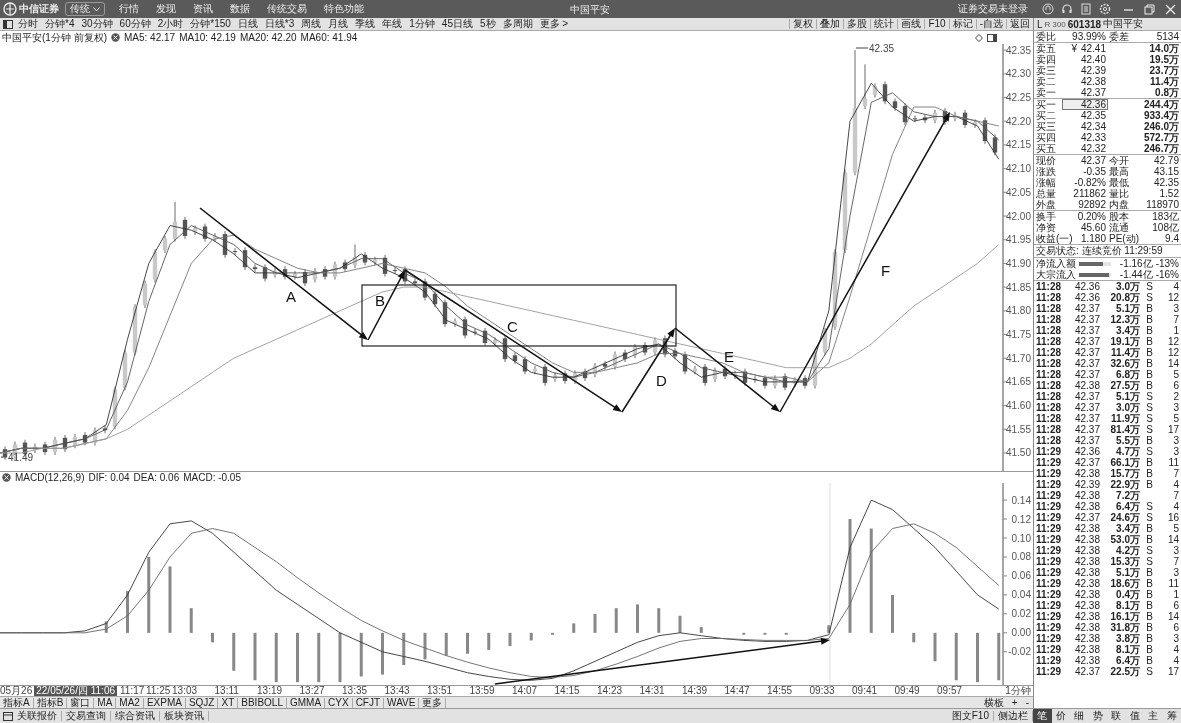  Describe the element at coordinates (1049, 528) in the screenshot. I see `trade-time: 11:29` at that location.